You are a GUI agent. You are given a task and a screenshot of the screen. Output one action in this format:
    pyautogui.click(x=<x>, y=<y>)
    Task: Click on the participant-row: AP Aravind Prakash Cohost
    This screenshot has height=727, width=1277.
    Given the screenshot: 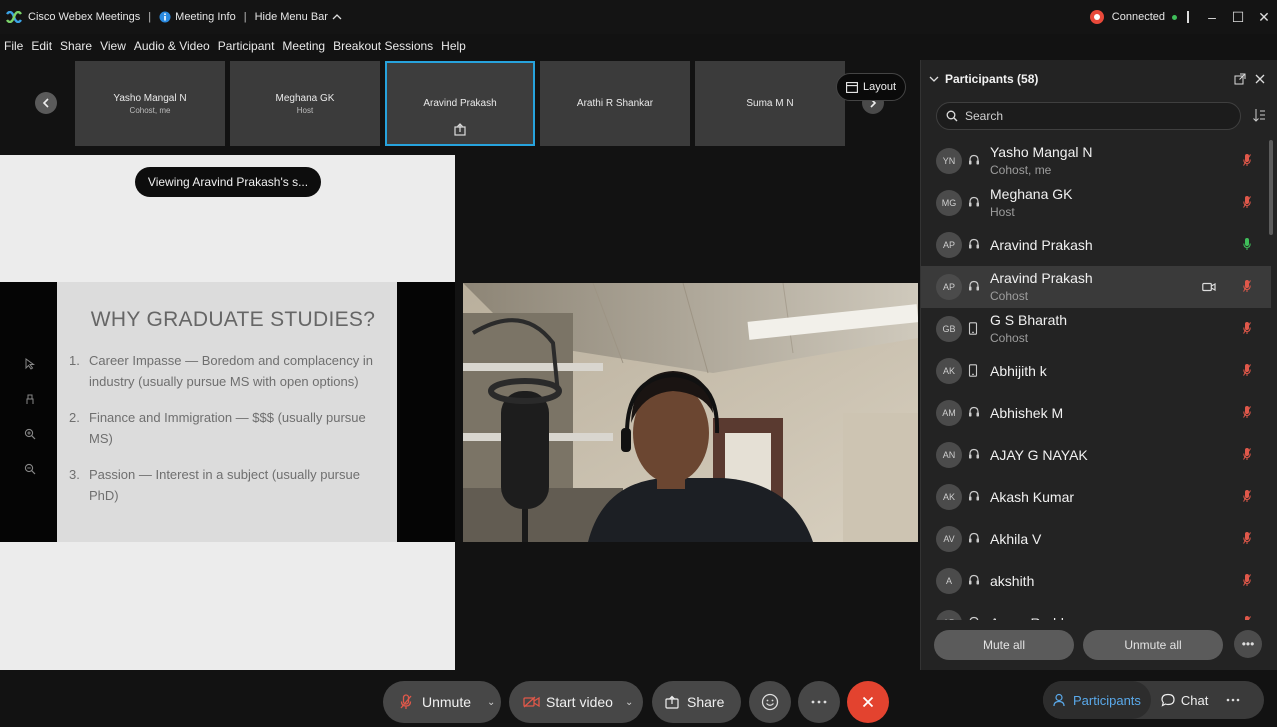 What is the action you would take?
    pyautogui.click(x=1096, y=287)
    